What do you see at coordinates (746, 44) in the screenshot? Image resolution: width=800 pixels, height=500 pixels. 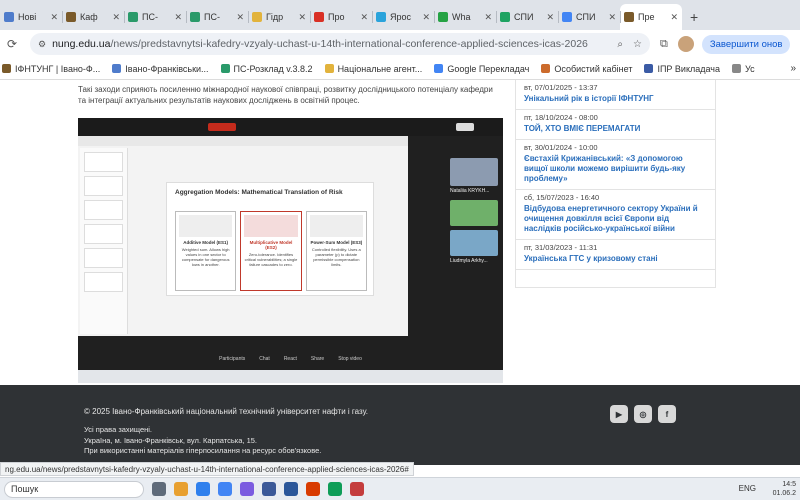 I see `finish-update-button: Завершити онов` at bounding box center [746, 44].